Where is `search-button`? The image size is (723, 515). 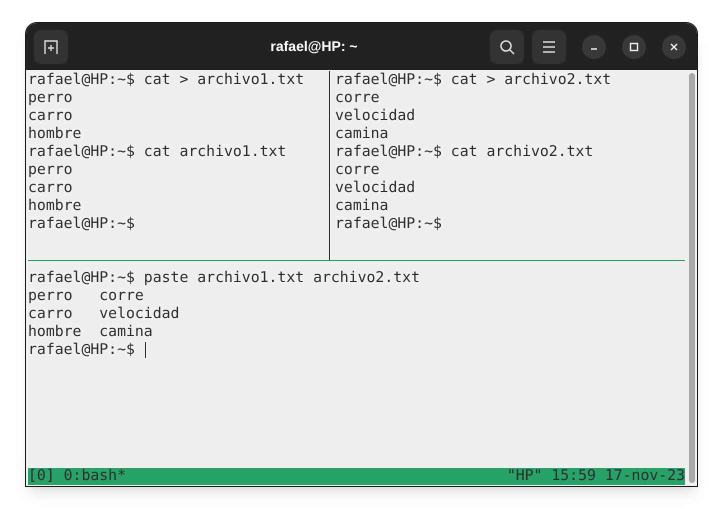 search-button is located at coordinates (507, 47).